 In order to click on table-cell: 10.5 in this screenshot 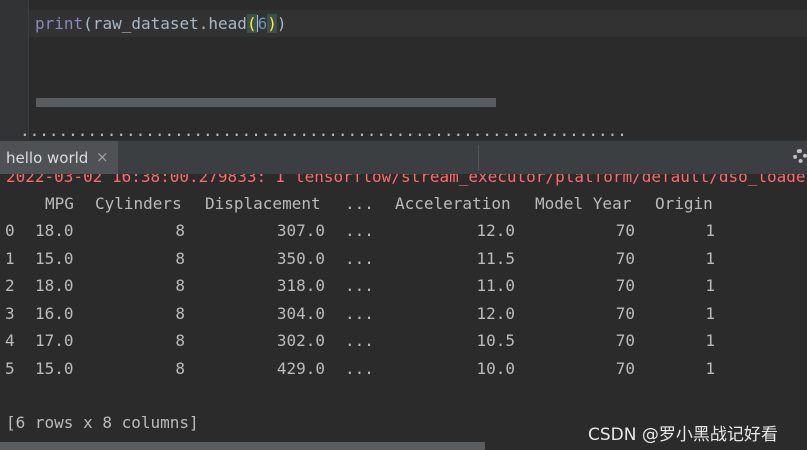, I will do `click(495, 340)`.